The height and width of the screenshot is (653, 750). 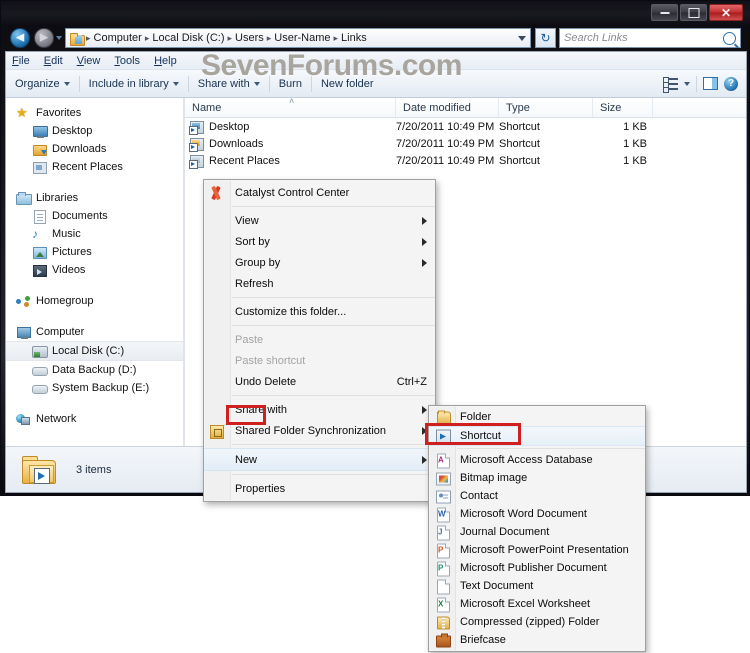 I want to click on back-button: ◀, so click(x=20, y=38).